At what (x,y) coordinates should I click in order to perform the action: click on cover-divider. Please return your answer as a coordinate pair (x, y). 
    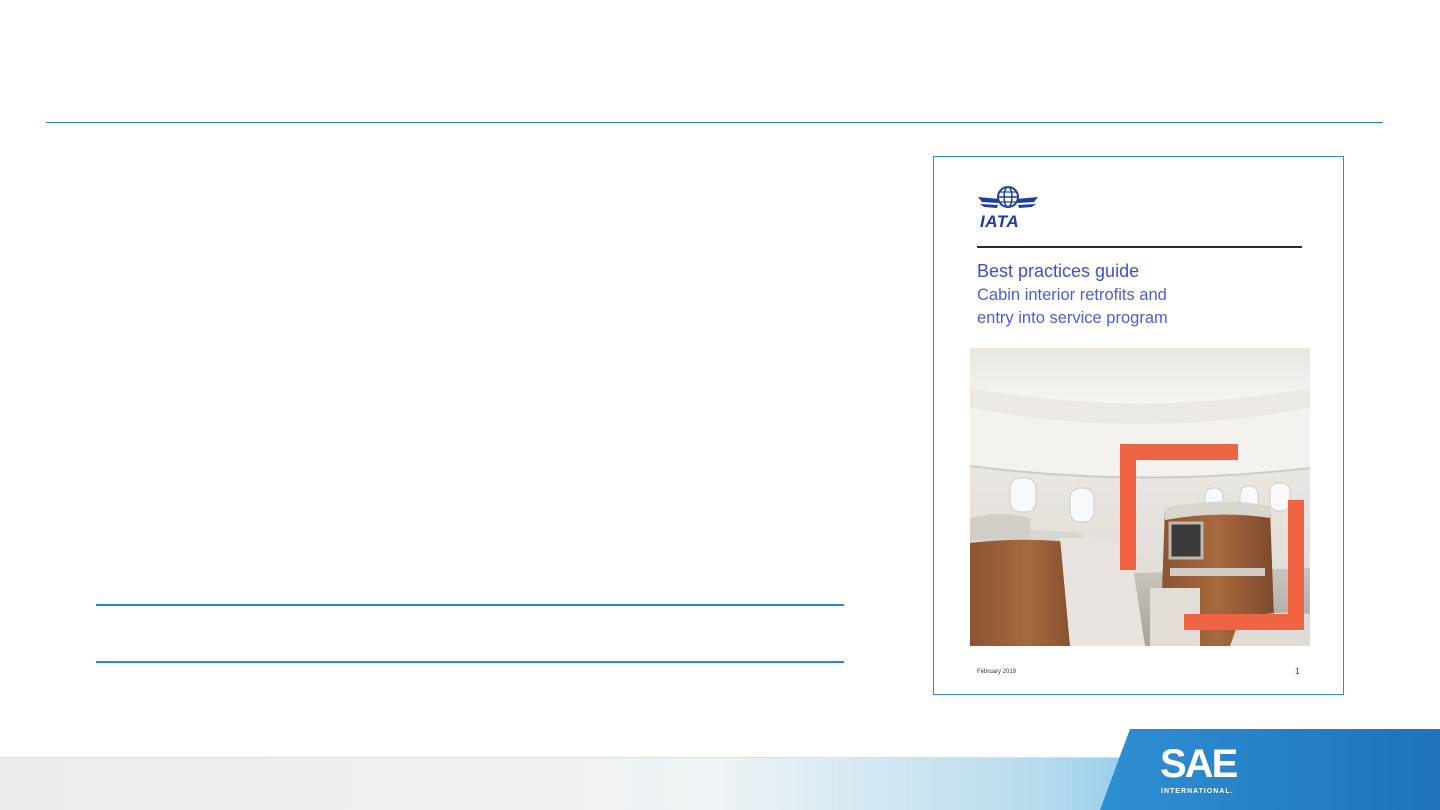
    Looking at the image, I should click on (1139, 247).